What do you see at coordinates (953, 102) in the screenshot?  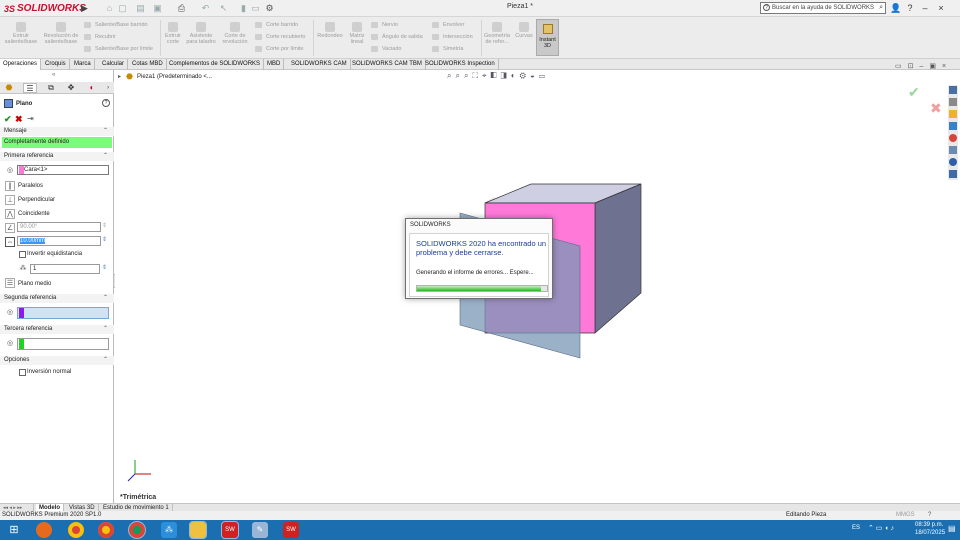 I see `design-library-icon` at bounding box center [953, 102].